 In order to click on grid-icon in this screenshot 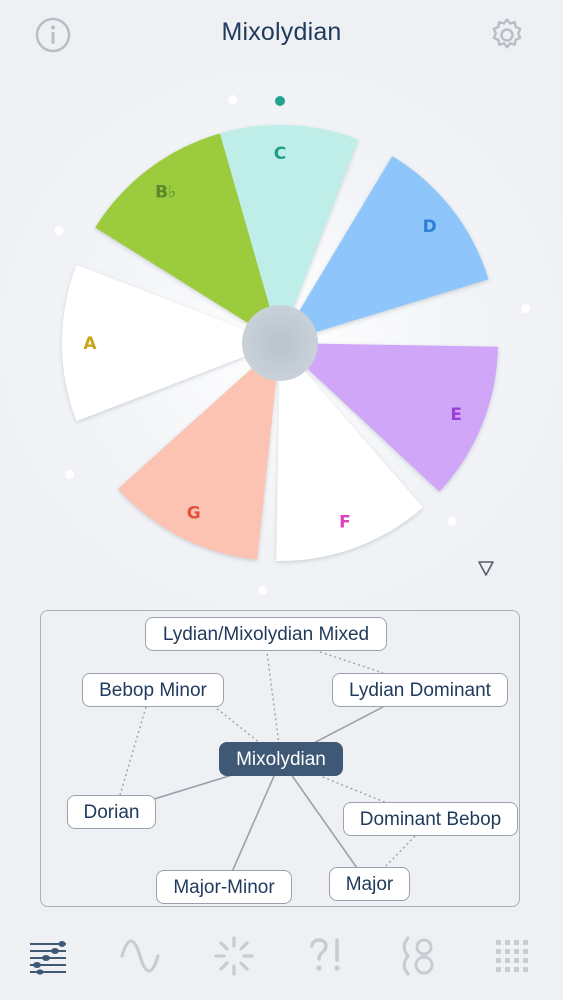, I will do `click(512, 956)`.